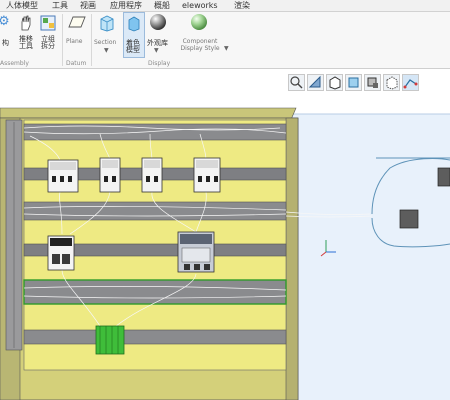  Describe the element at coordinates (5, 21) in the screenshot. I see `gear-icon: ⚙` at that location.